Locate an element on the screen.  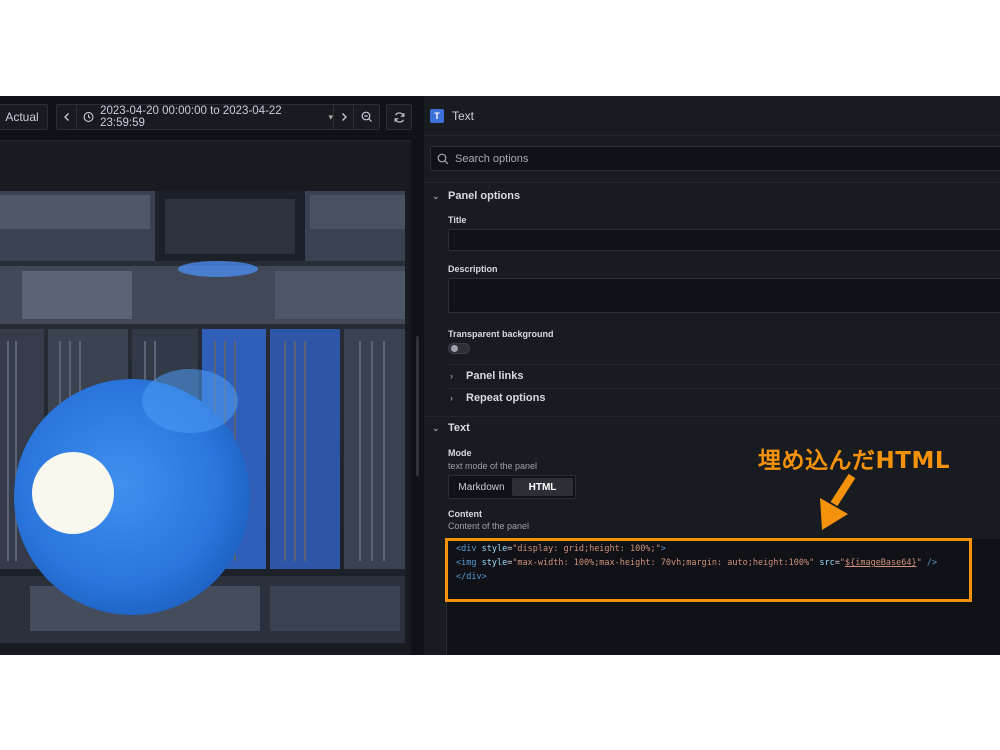
mode-markdown-option: Markdown is located at coordinates (481, 487).